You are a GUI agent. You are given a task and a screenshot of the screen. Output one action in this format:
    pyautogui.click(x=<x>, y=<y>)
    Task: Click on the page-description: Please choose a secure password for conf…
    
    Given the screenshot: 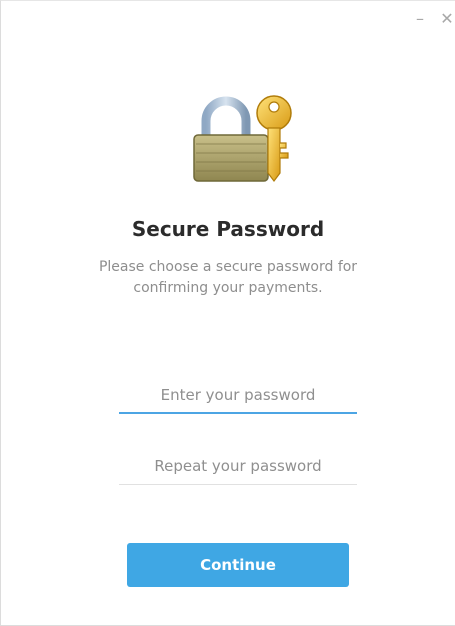 What is the action you would take?
    pyautogui.click(x=228, y=277)
    